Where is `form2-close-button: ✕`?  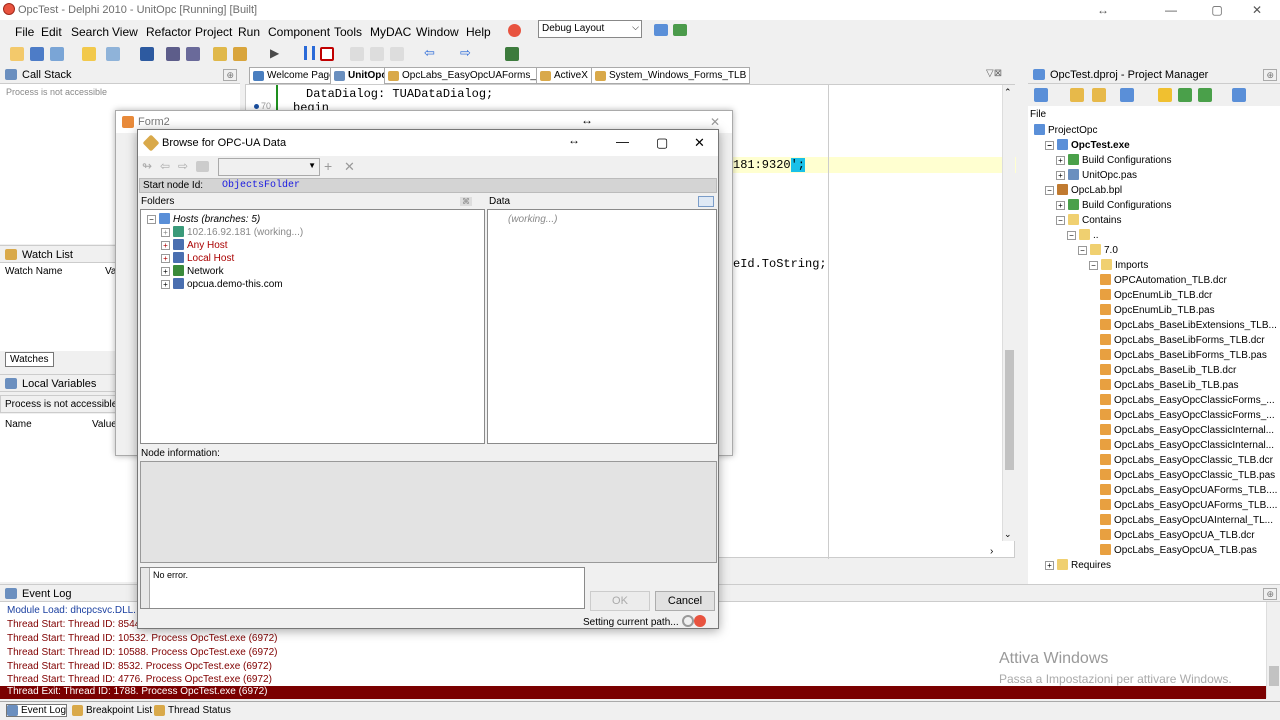
form2-close-button: ✕ is located at coordinates (715, 122).